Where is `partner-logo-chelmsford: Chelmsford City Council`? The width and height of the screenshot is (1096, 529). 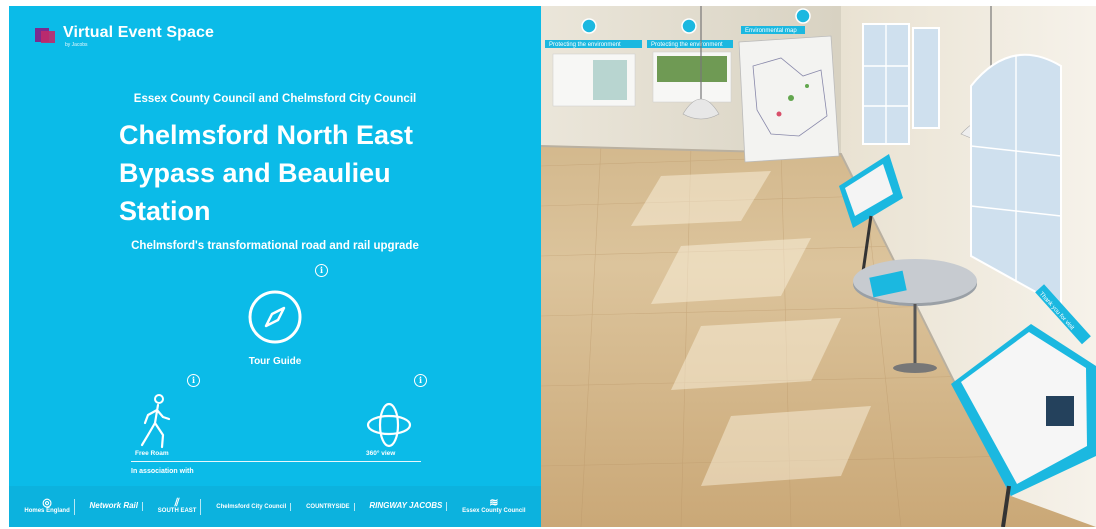
partner-logo-chelmsford: Chelmsford City Council is located at coordinates (252, 506).